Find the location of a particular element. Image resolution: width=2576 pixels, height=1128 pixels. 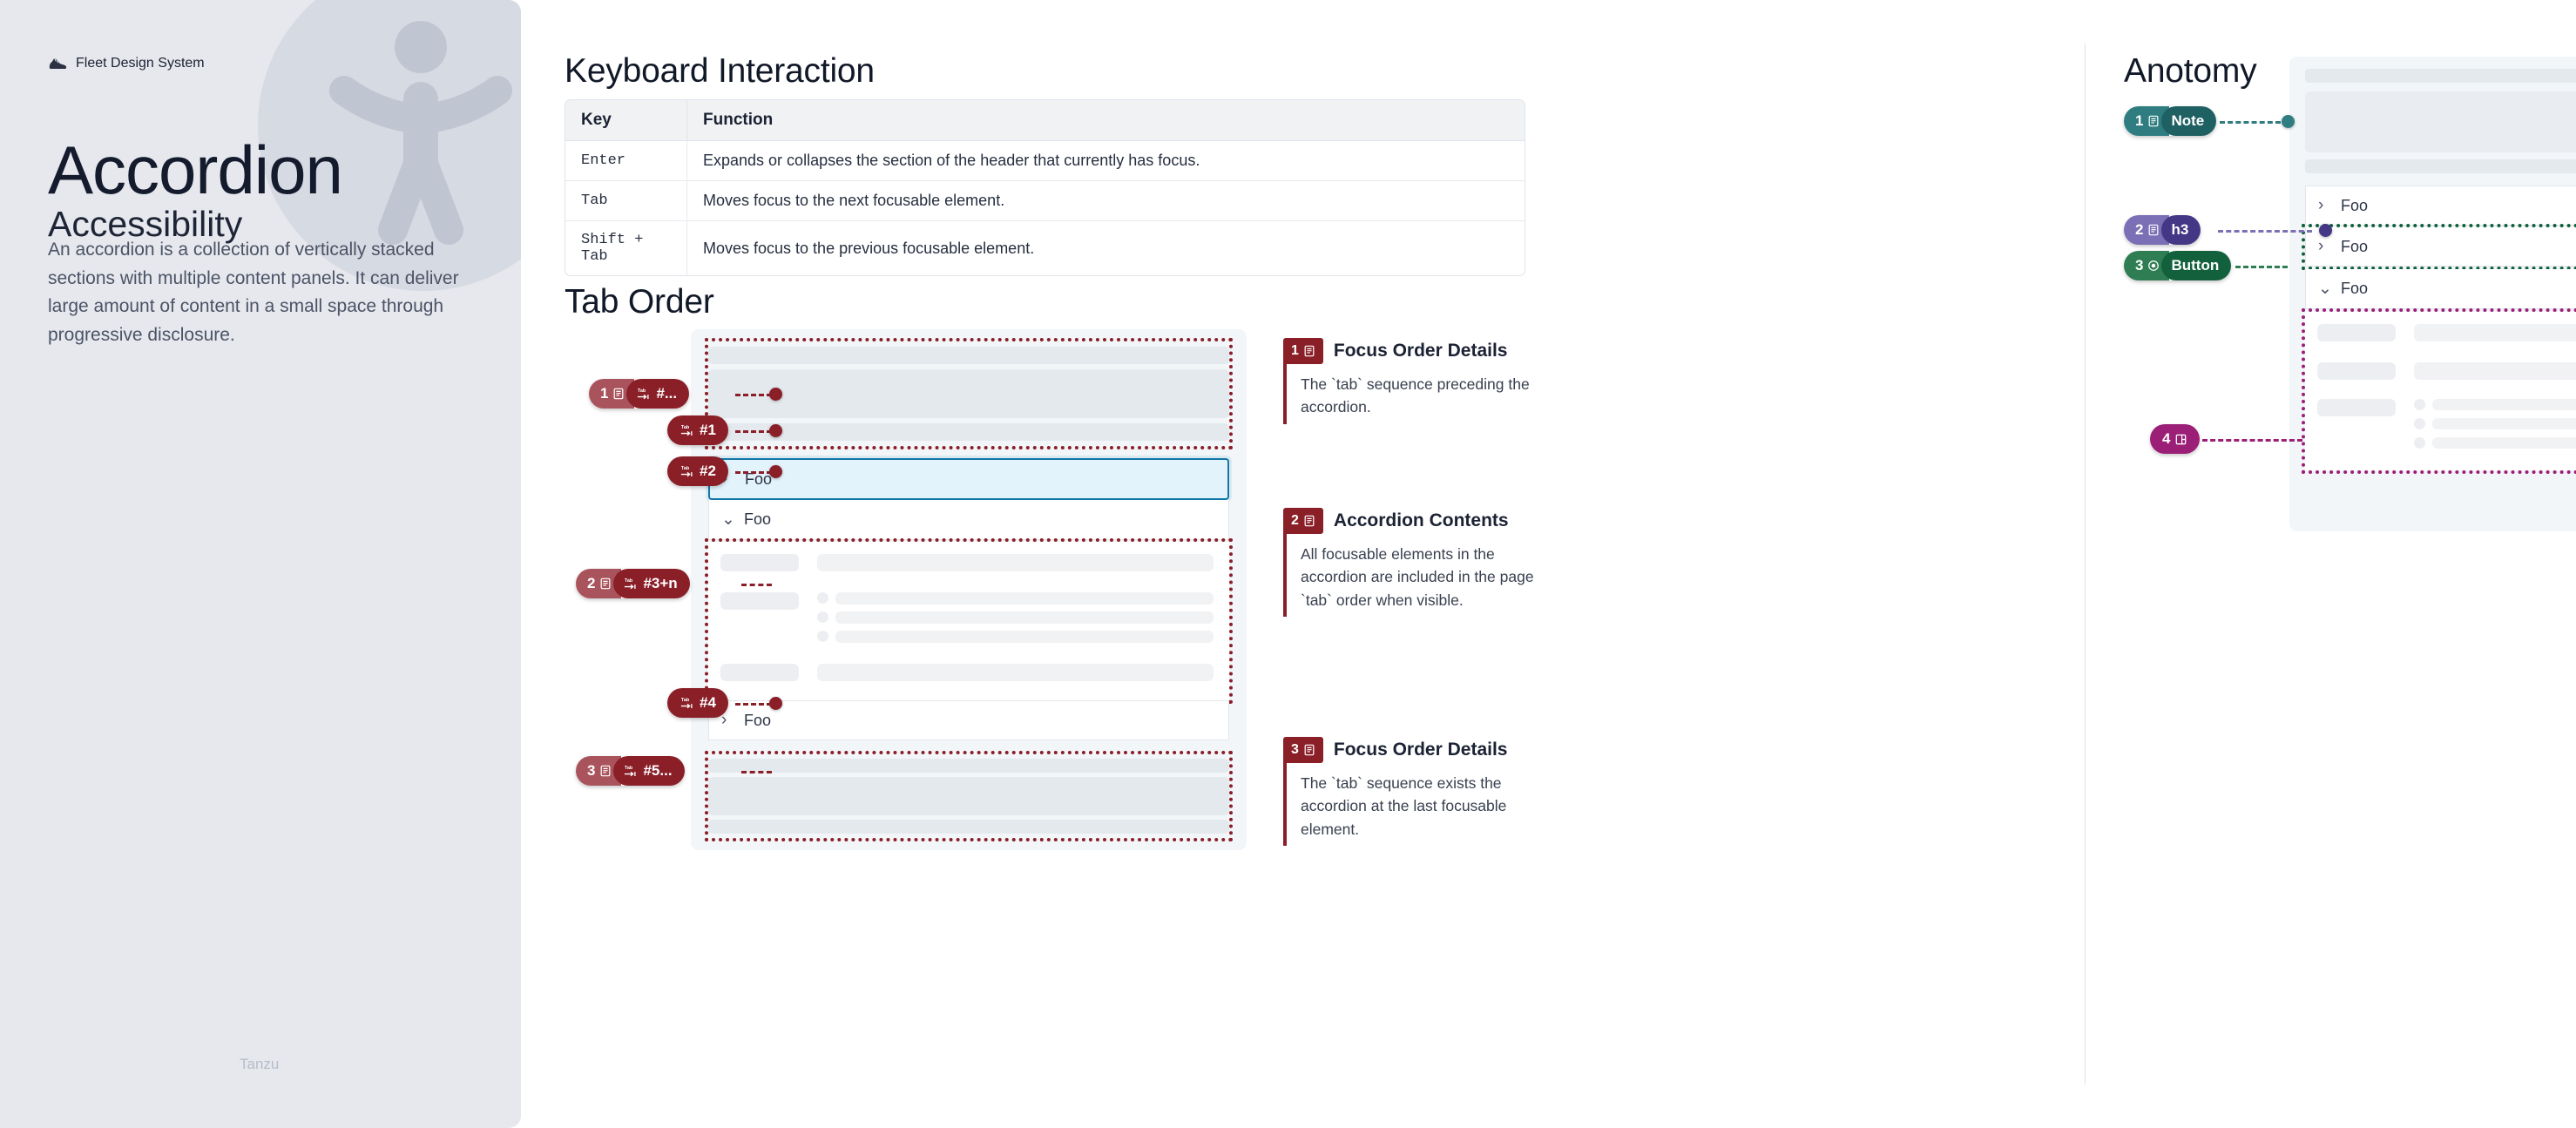

key-cell: Shift + Tab is located at coordinates (626, 248).